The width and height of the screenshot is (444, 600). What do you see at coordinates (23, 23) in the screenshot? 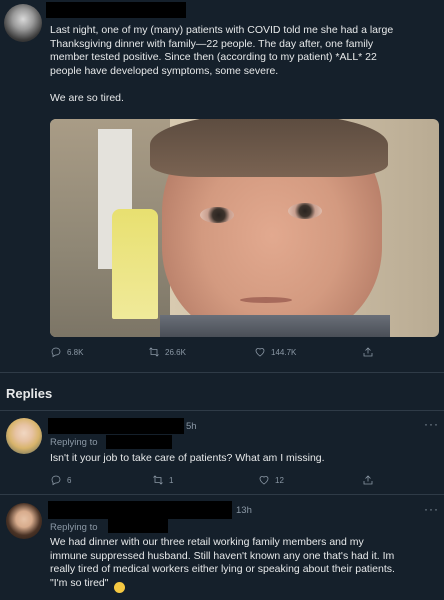
I see `author-avatar` at bounding box center [23, 23].